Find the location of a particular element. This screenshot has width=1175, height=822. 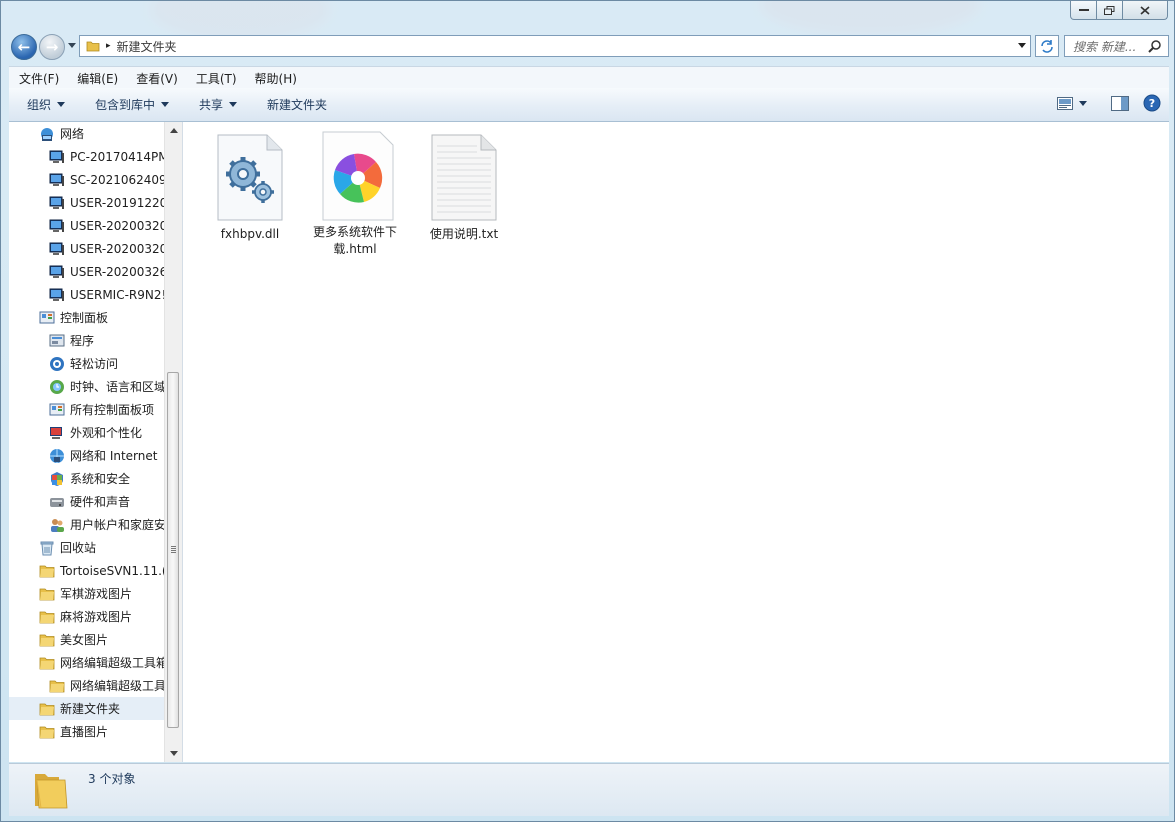

restore-icon is located at coordinates (1109, 10).